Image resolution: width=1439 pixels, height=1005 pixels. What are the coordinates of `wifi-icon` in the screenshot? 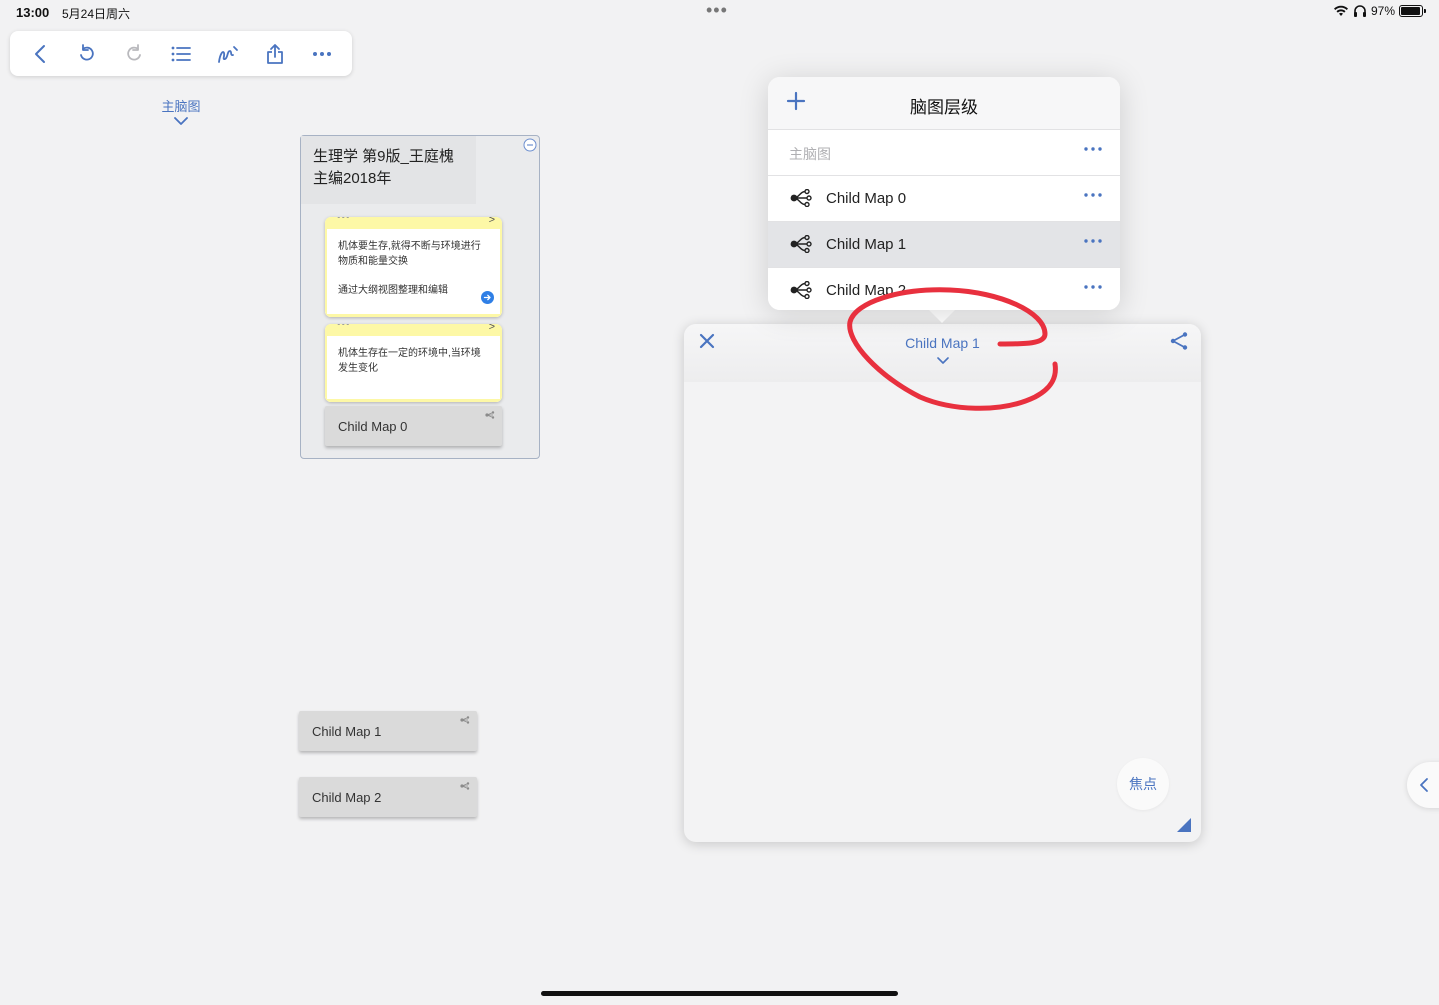 It's located at (1340, 10).